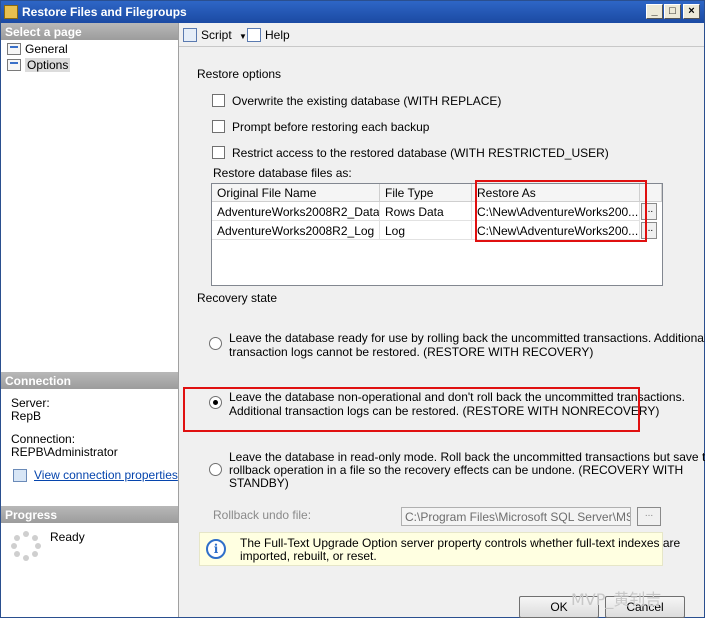 The image size is (705, 618). What do you see at coordinates (254, 35) in the screenshot?
I see `help-icon` at bounding box center [254, 35].